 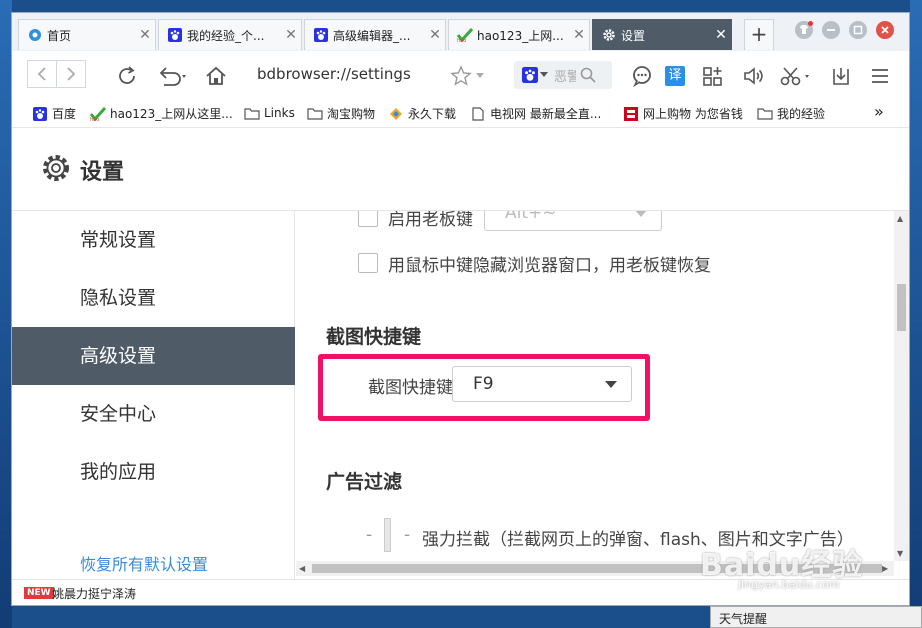 I want to click on sidebar-item-my-apps: 我的应用, so click(x=153, y=472).